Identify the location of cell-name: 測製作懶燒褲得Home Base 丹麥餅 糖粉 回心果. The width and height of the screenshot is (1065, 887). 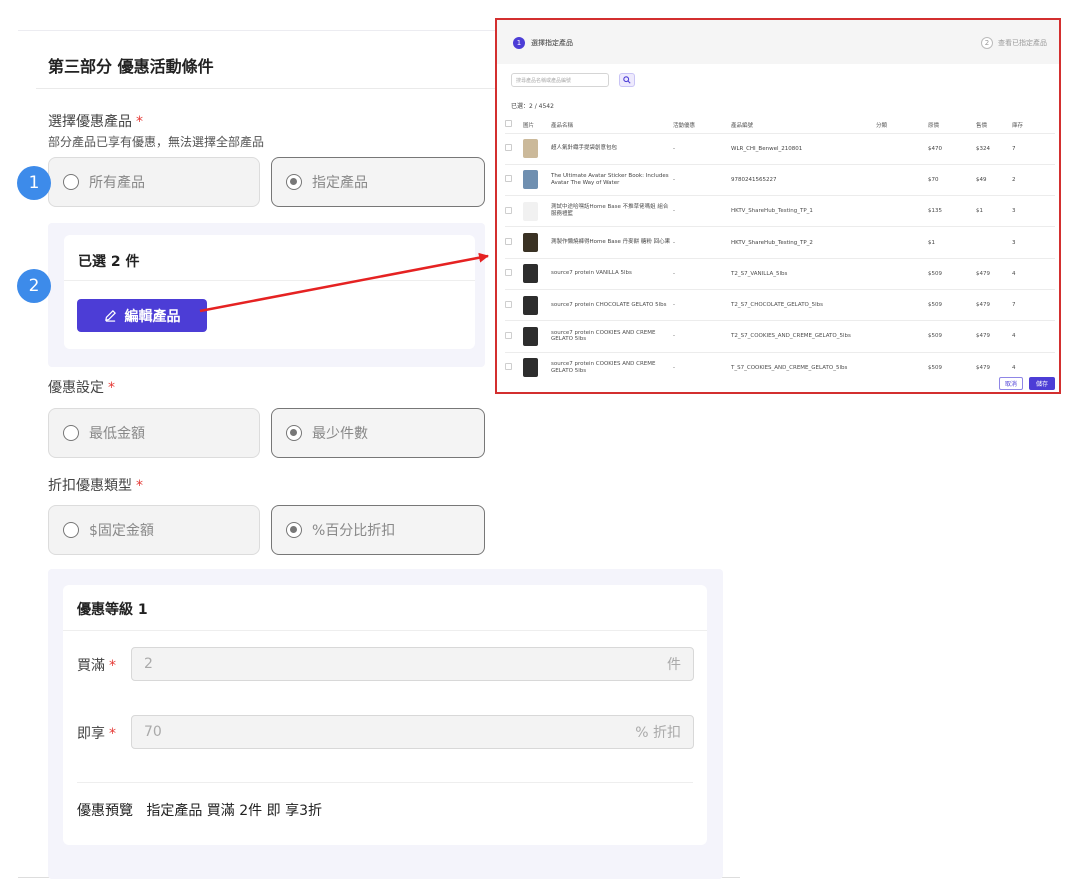
(612, 242).